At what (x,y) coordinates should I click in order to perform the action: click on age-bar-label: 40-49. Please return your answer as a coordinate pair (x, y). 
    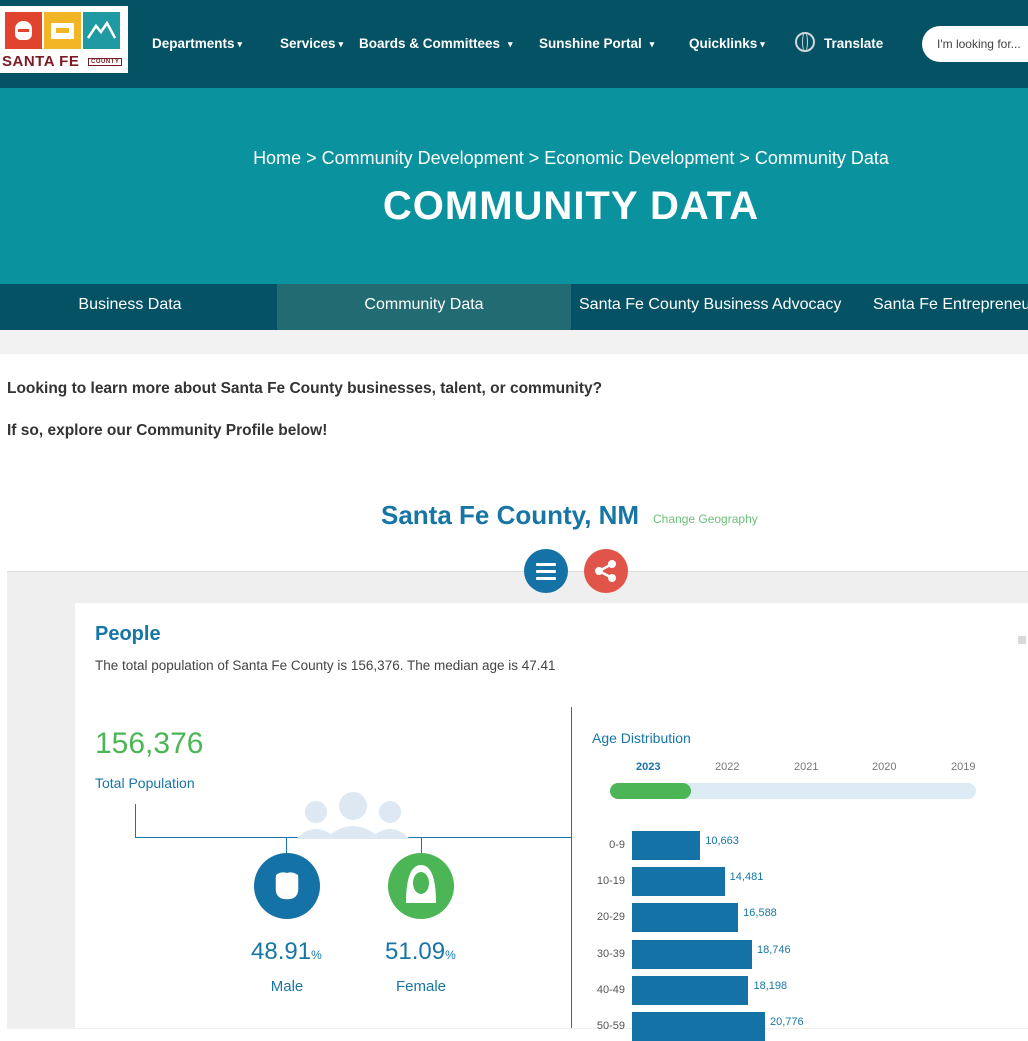
    Looking at the image, I should click on (610, 989).